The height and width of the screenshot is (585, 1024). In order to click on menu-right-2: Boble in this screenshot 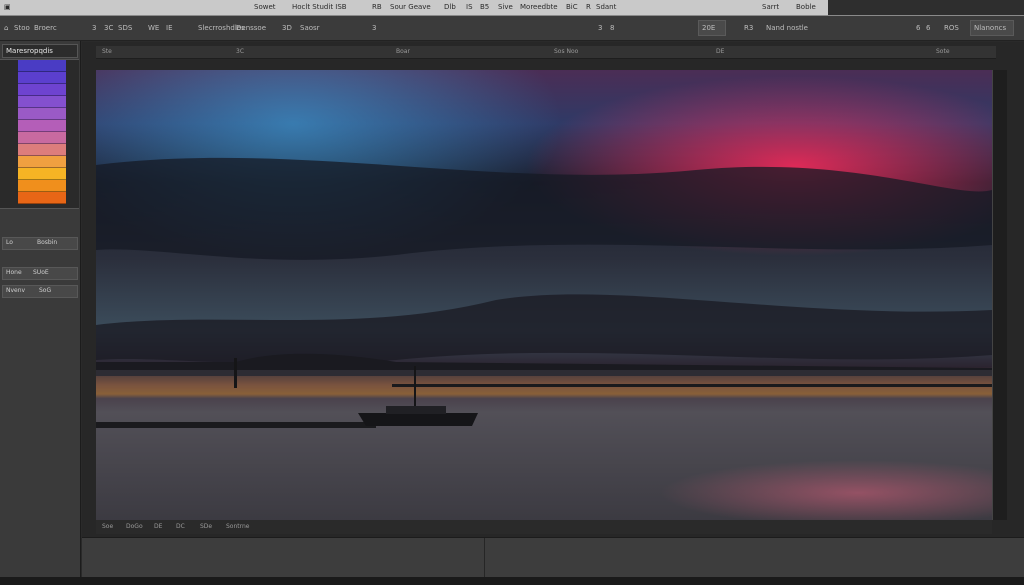, I will do `click(806, 7)`.